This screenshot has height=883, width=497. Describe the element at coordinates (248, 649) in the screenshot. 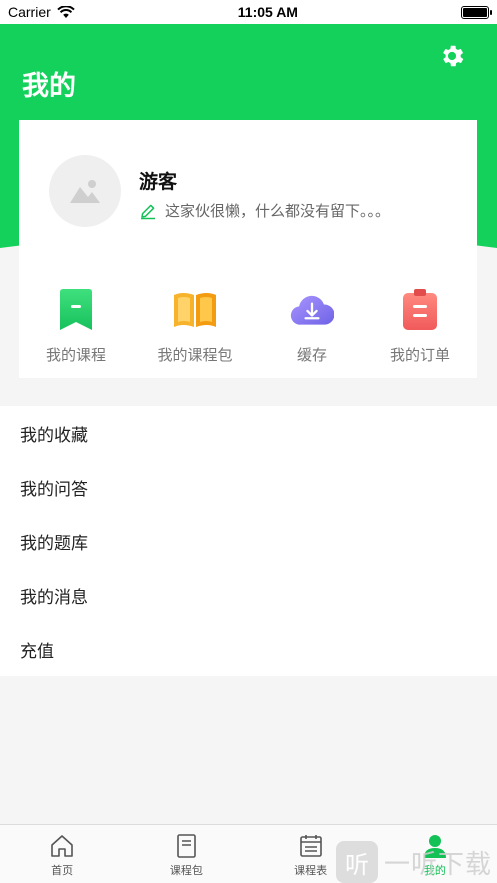

I see `menu-item-recharge: 充值` at that location.